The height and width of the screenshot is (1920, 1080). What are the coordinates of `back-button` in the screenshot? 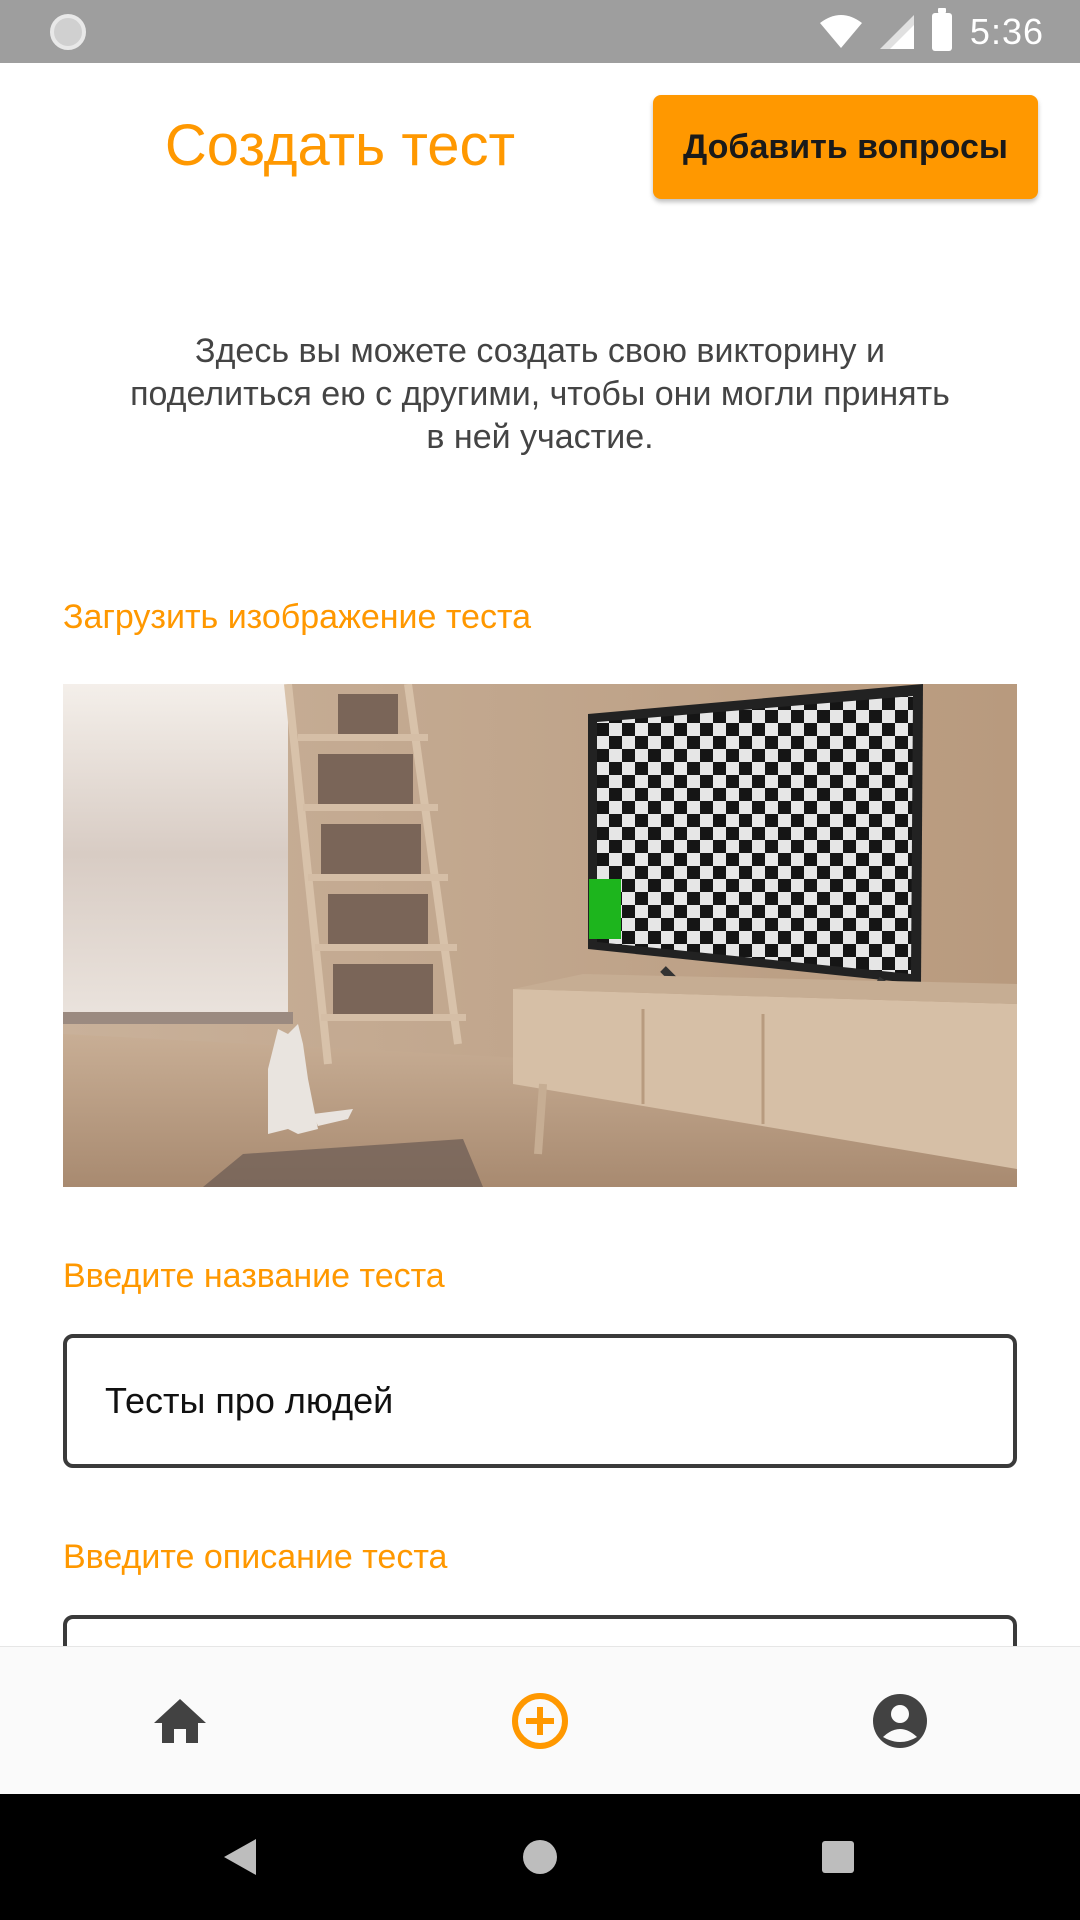 It's located at (240, 1857).